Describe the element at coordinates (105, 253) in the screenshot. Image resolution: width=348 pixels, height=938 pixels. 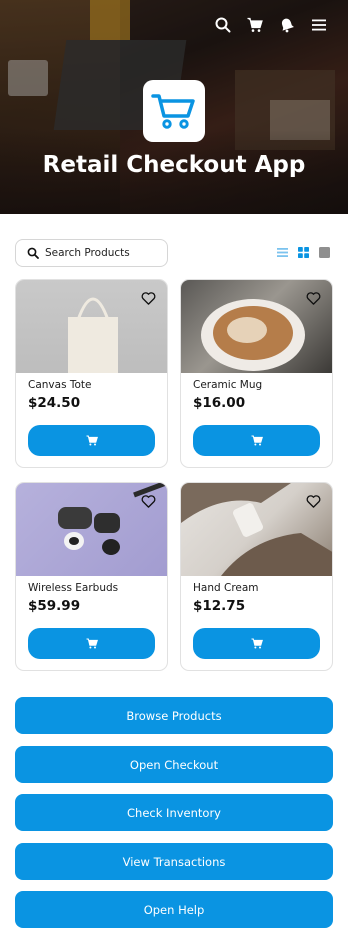
I see `search-input` at that location.